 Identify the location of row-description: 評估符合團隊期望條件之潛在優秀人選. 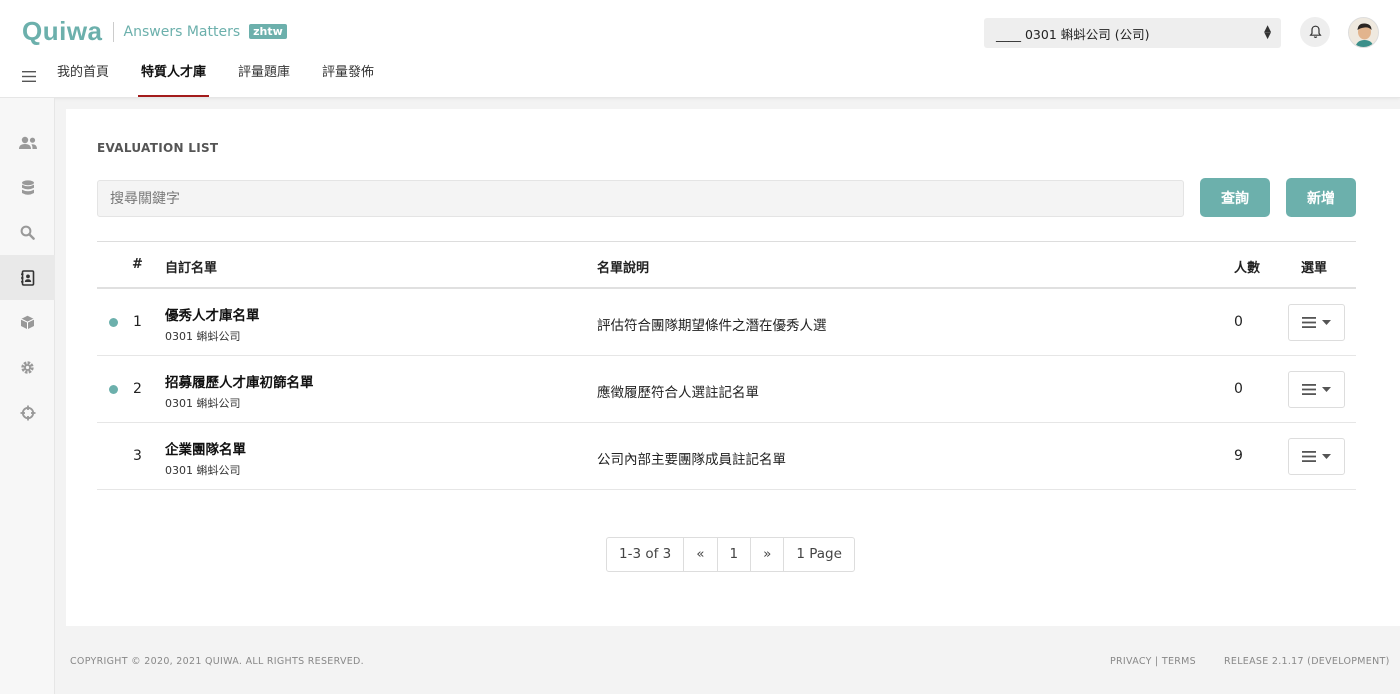
(712, 326).